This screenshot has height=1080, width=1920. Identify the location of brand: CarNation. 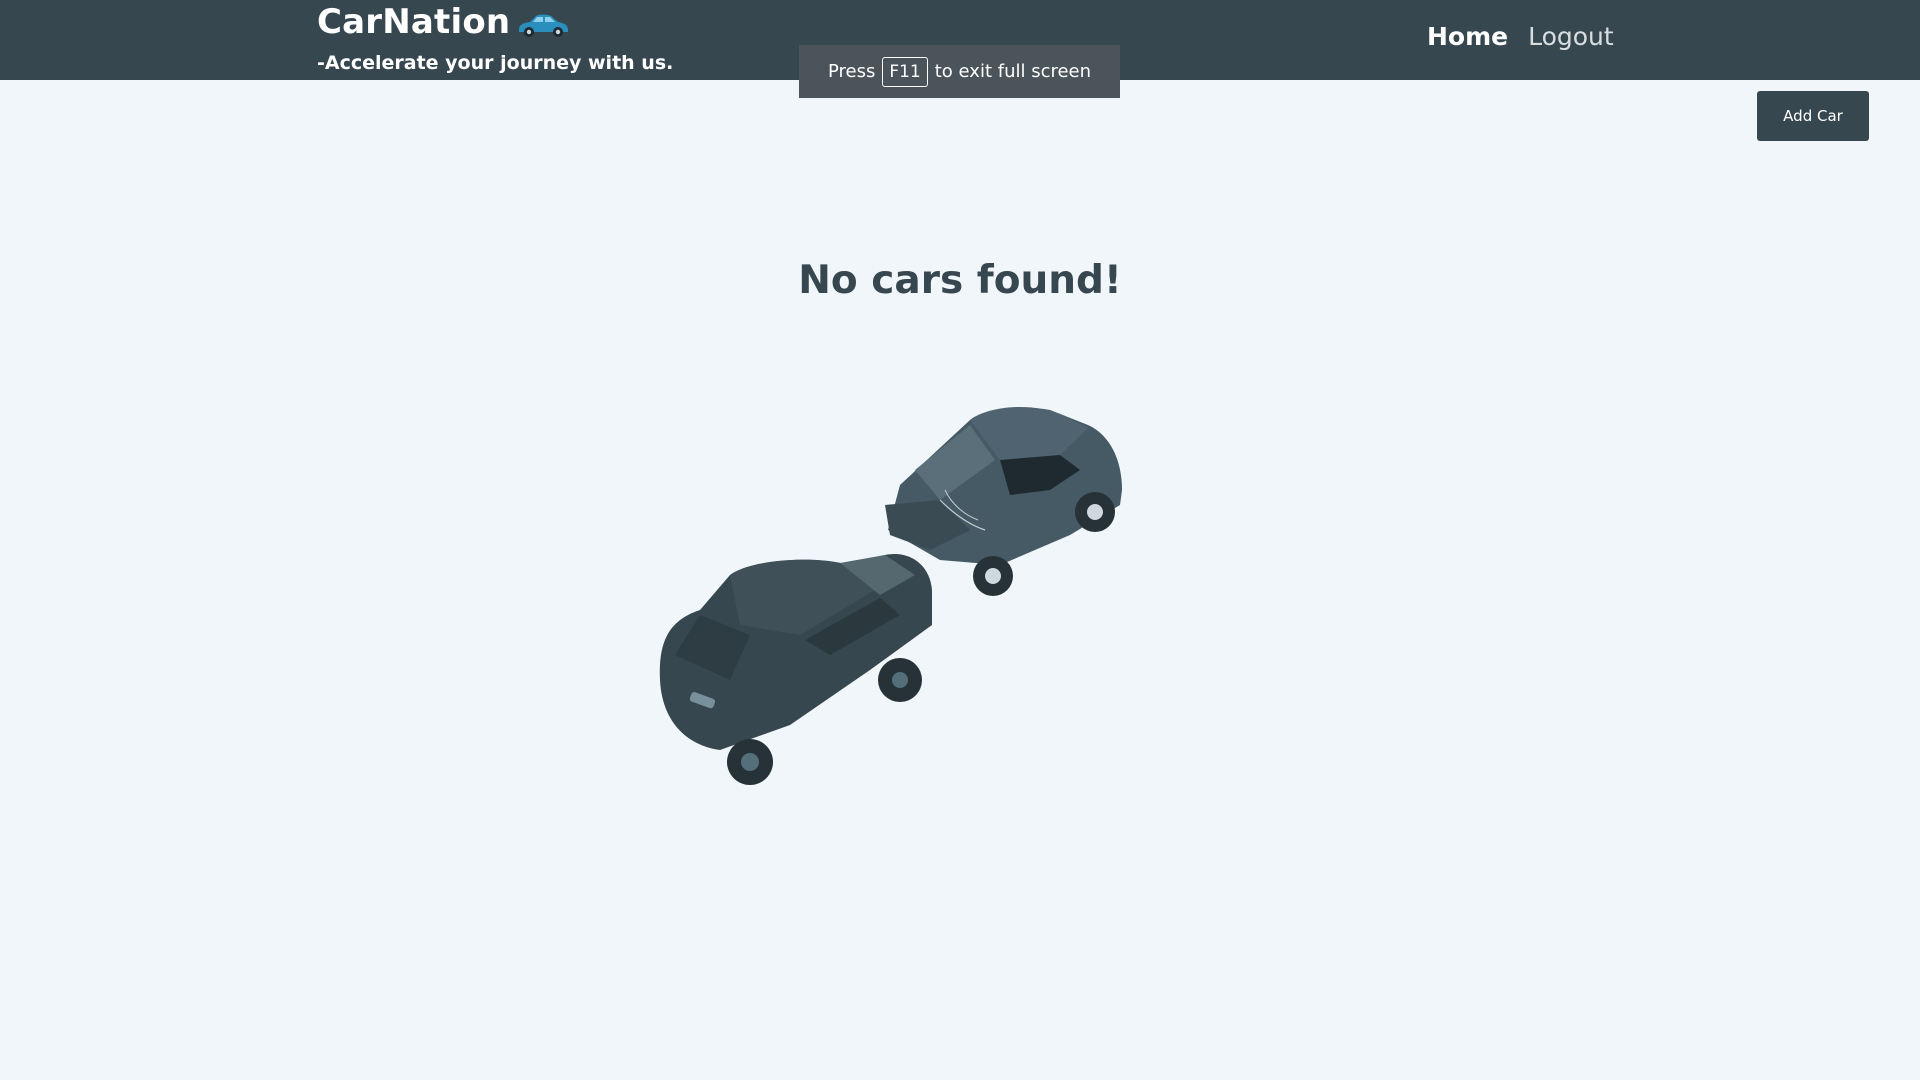
(443, 22).